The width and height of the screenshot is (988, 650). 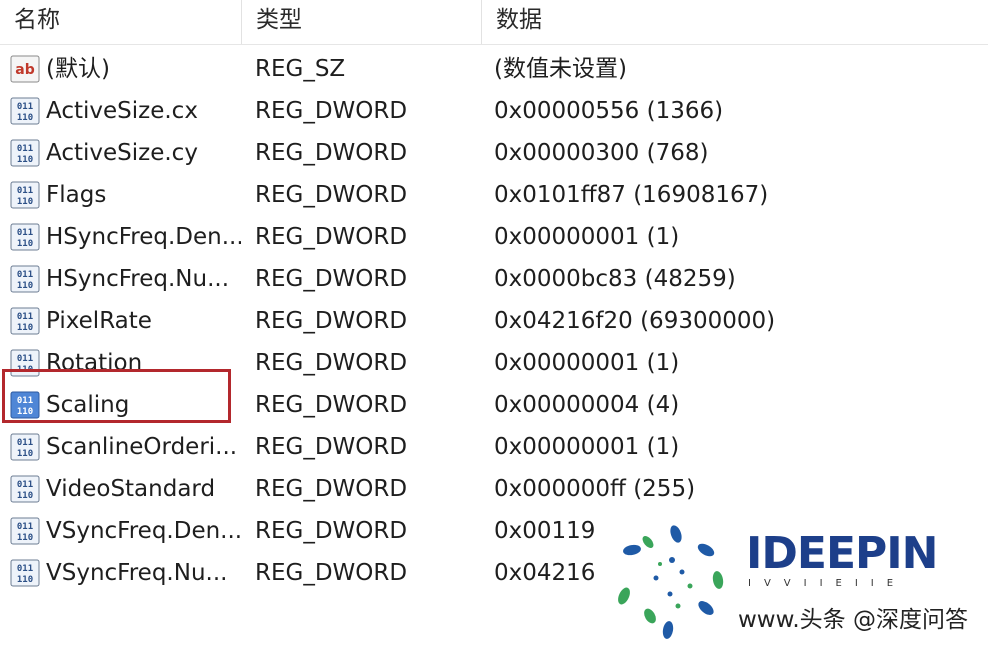 What do you see at coordinates (609, 111) in the screenshot?
I see `value-data: 0x00000556 (1366)` at bounding box center [609, 111].